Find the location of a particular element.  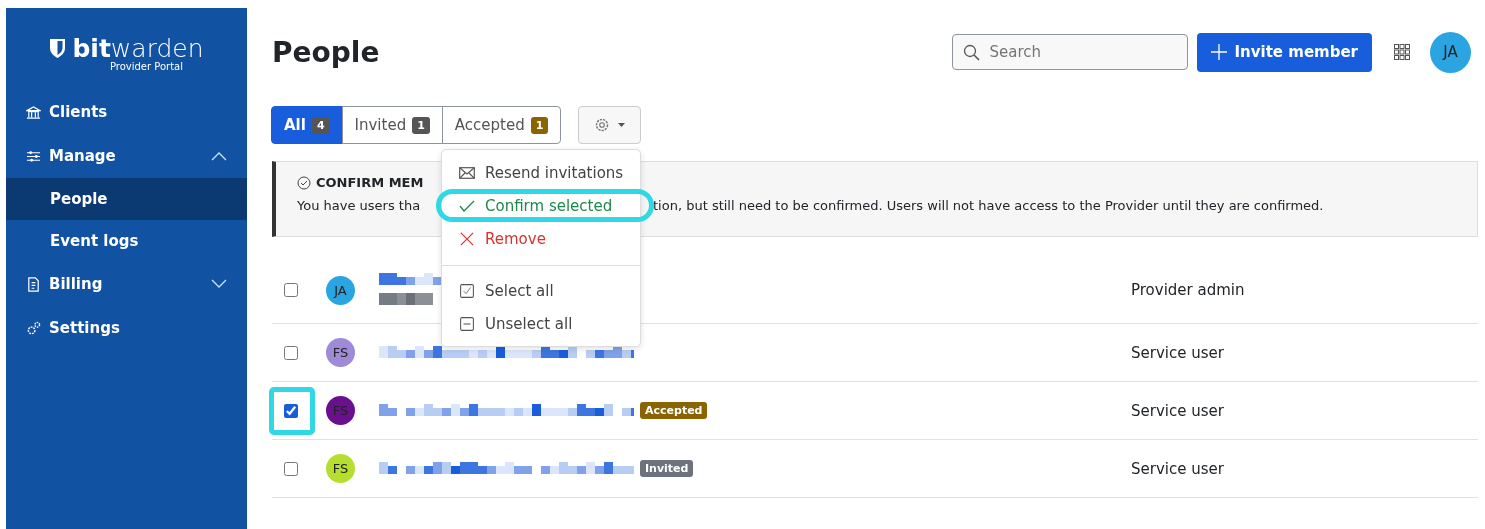

filter-tab: All 4 is located at coordinates (307, 125).